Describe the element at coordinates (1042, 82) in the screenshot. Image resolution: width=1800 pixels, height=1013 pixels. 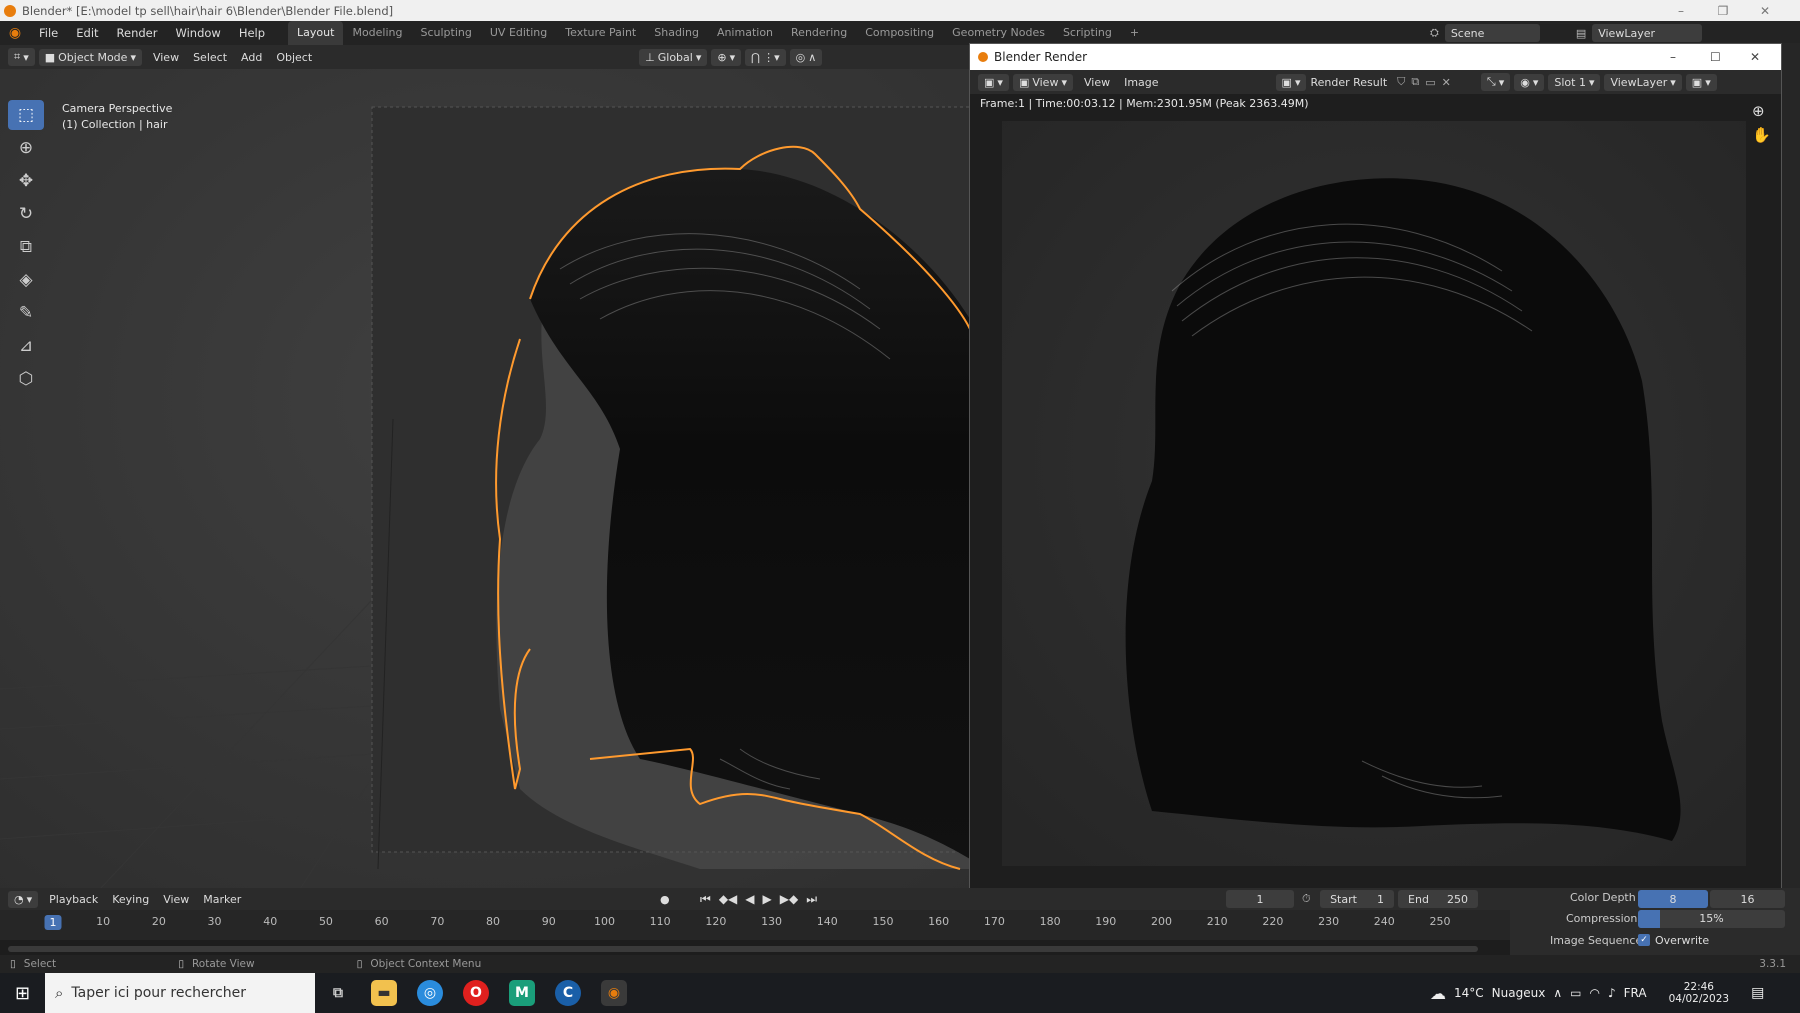
I see `view-mode-select: ▣ View ▾` at that location.